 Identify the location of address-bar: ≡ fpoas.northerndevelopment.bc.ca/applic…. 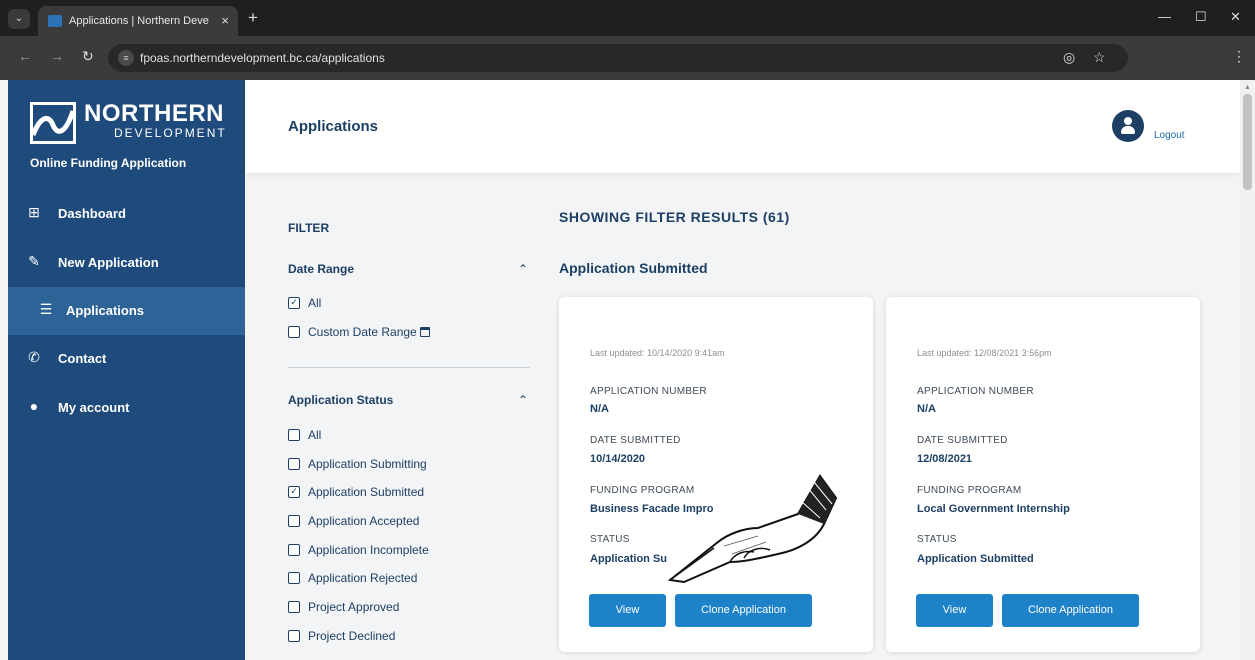
(618, 58).